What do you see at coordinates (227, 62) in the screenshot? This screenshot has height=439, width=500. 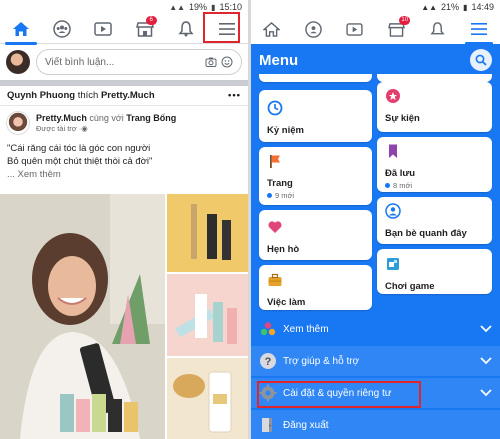 I see `emoji-icon` at bounding box center [227, 62].